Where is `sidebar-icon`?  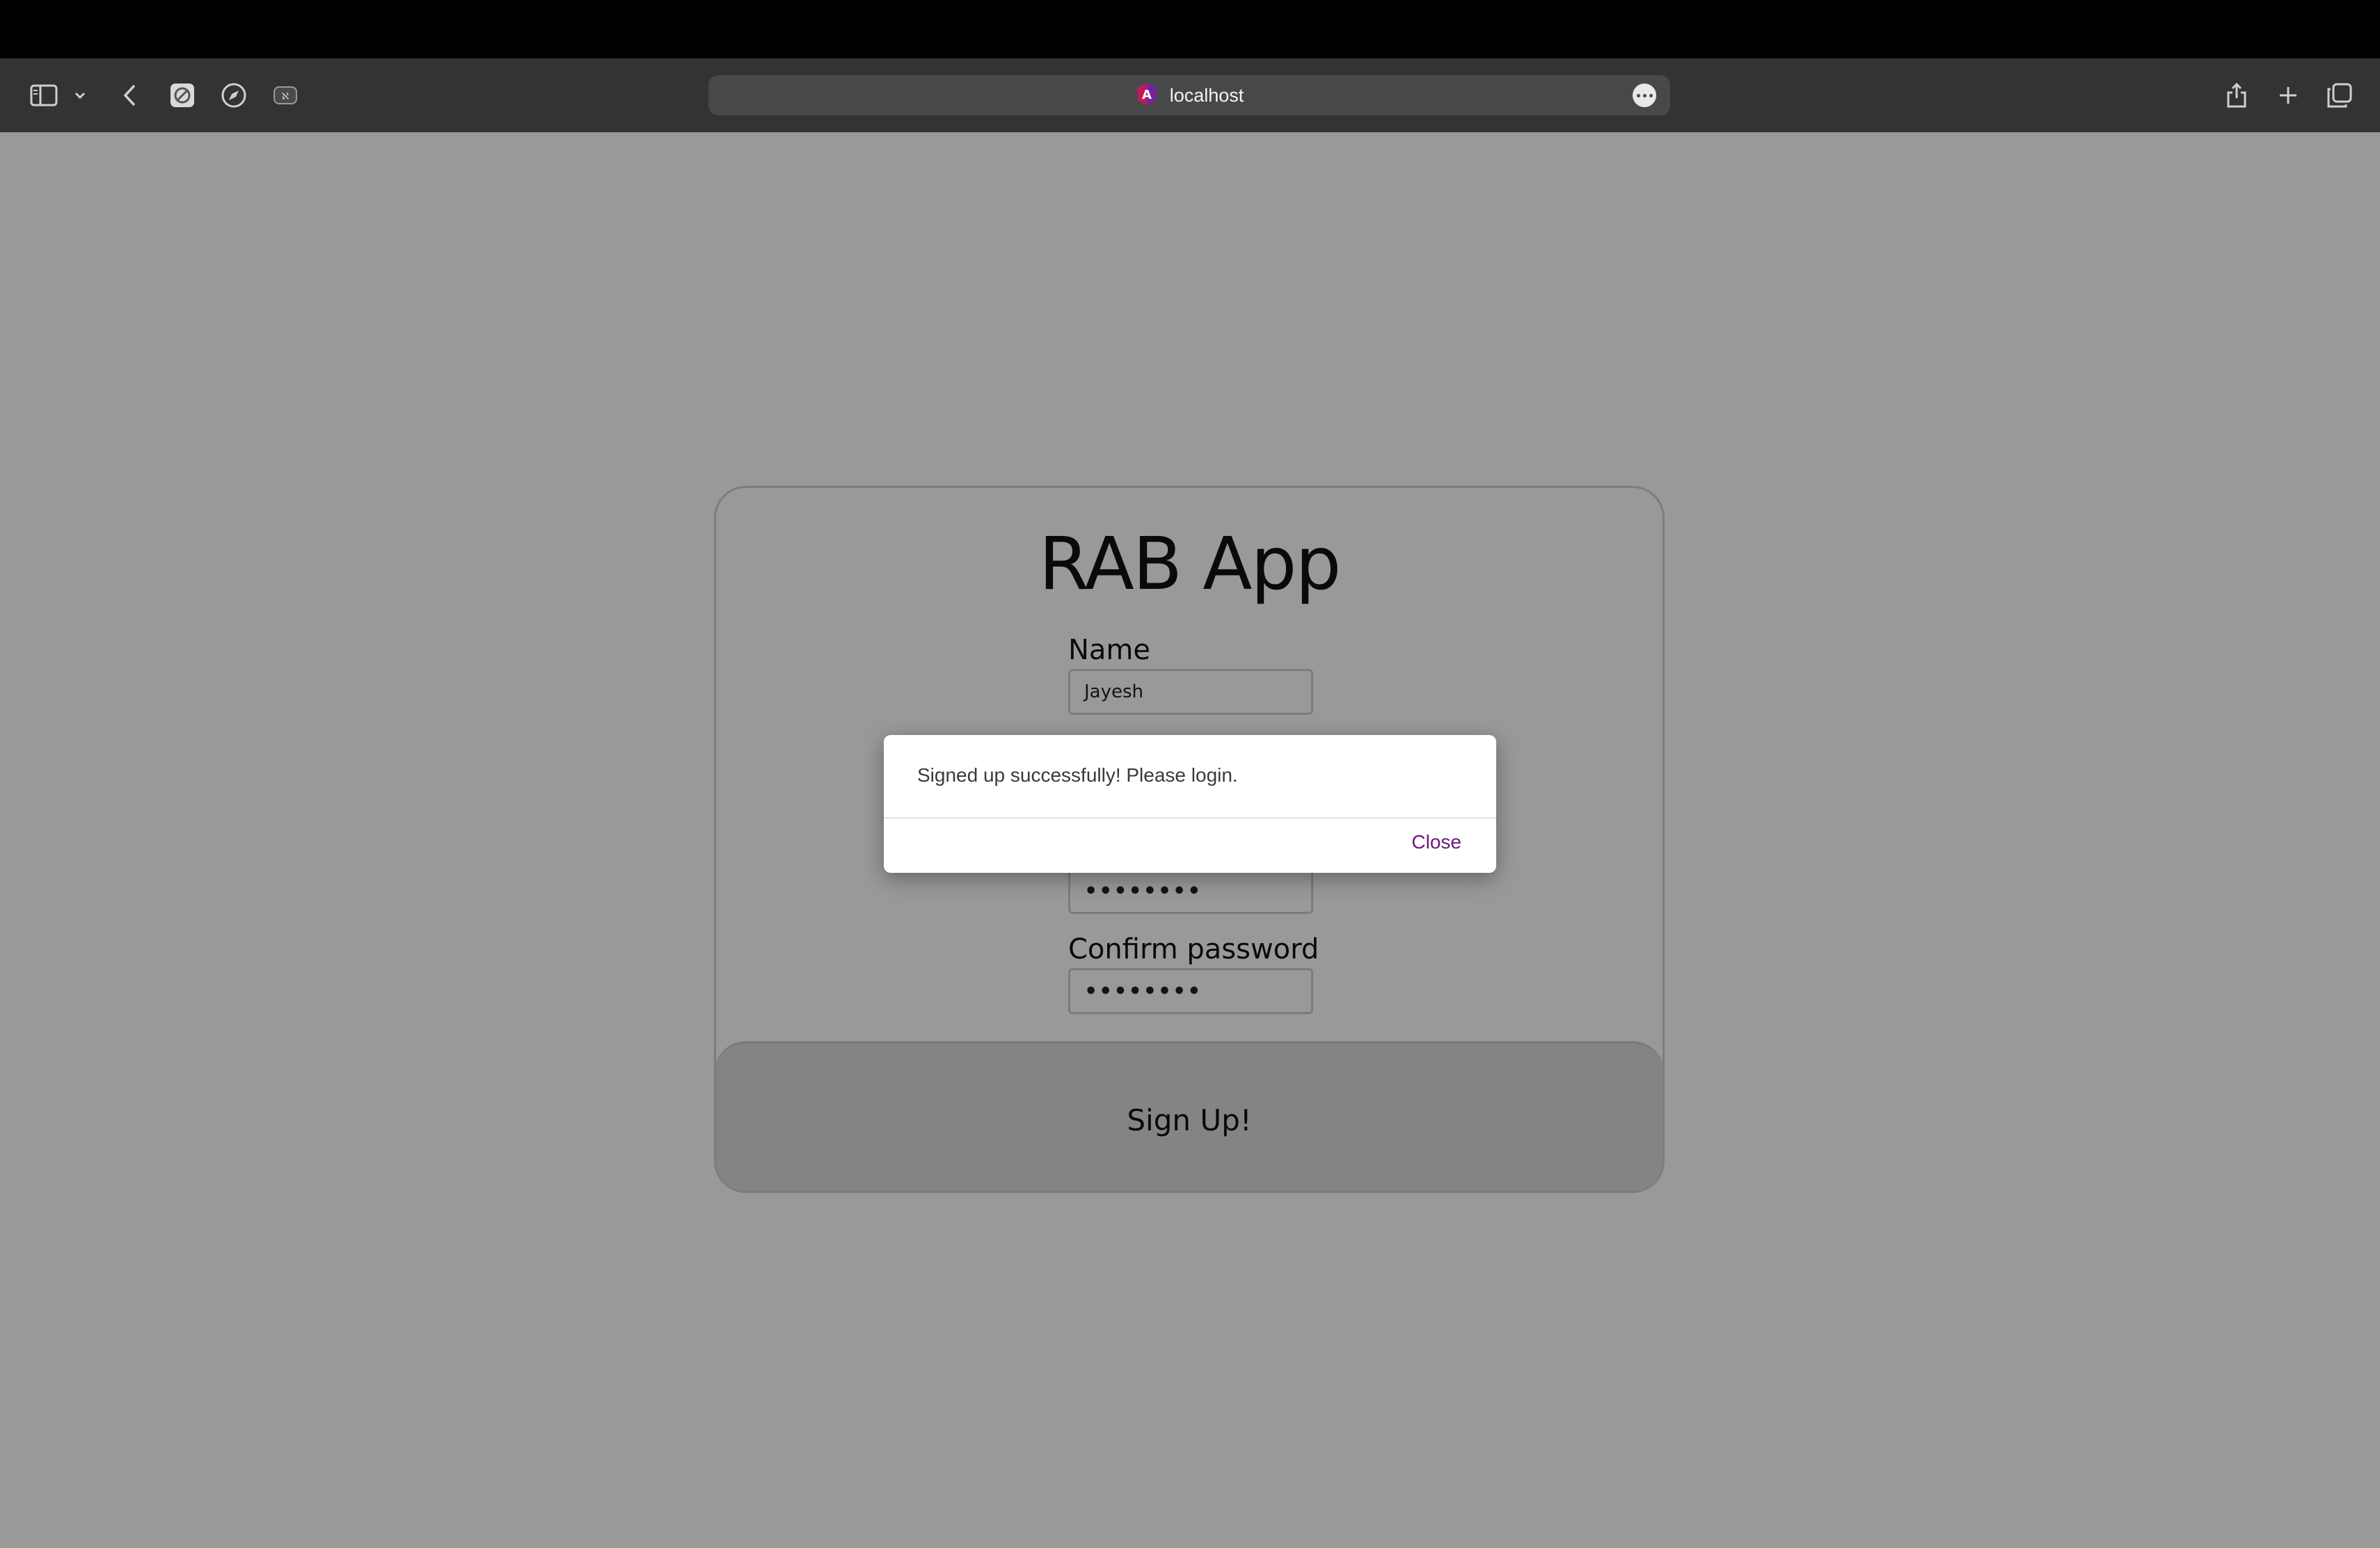 sidebar-icon is located at coordinates (44, 95).